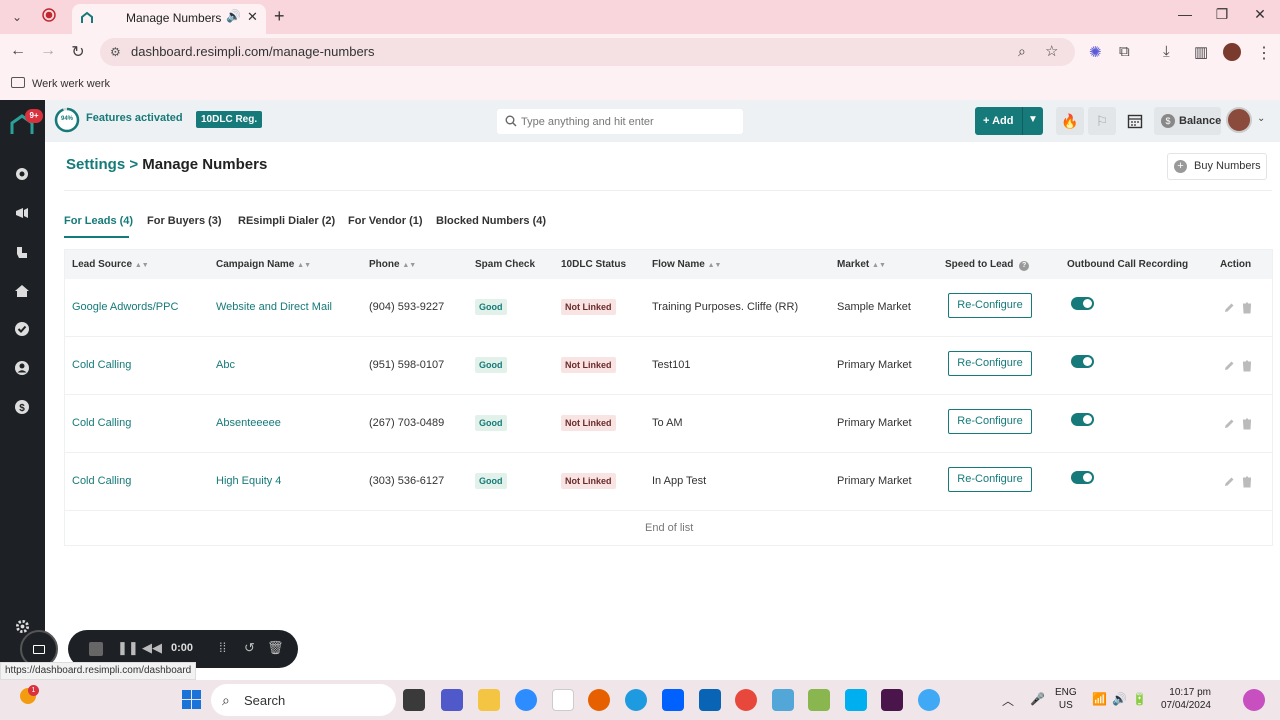 The width and height of the screenshot is (1280, 720). I want to click on active-browser-tab: Manage Numbers 🔊 ✕, so click(169, 19).